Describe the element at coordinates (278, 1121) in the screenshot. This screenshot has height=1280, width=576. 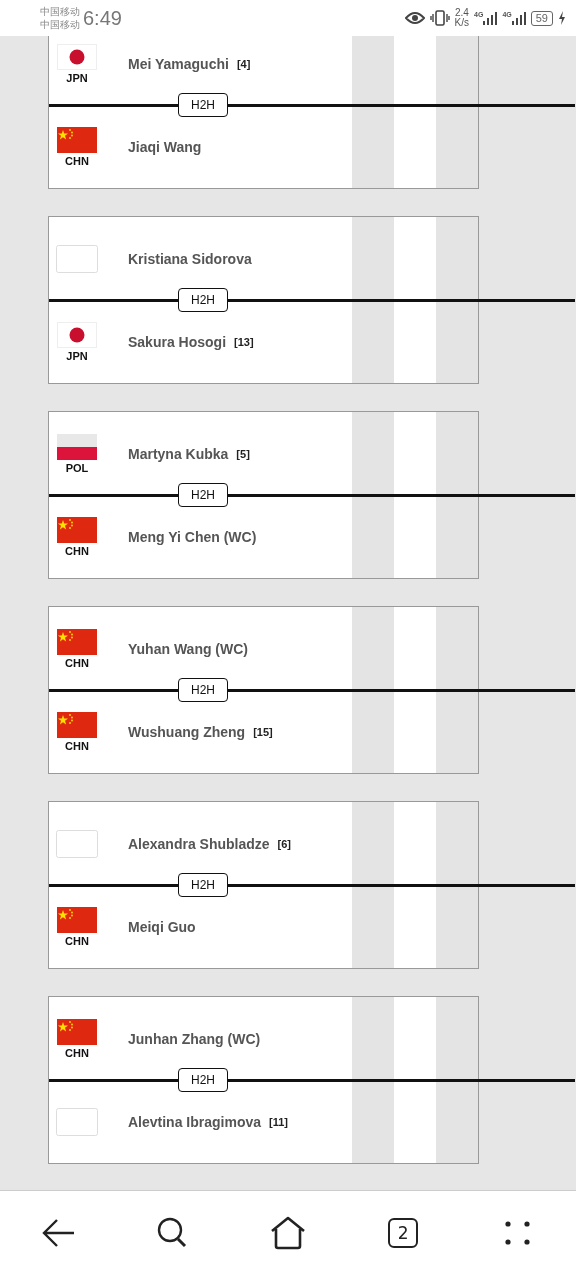
I see `seed-number: [11]` at that location.